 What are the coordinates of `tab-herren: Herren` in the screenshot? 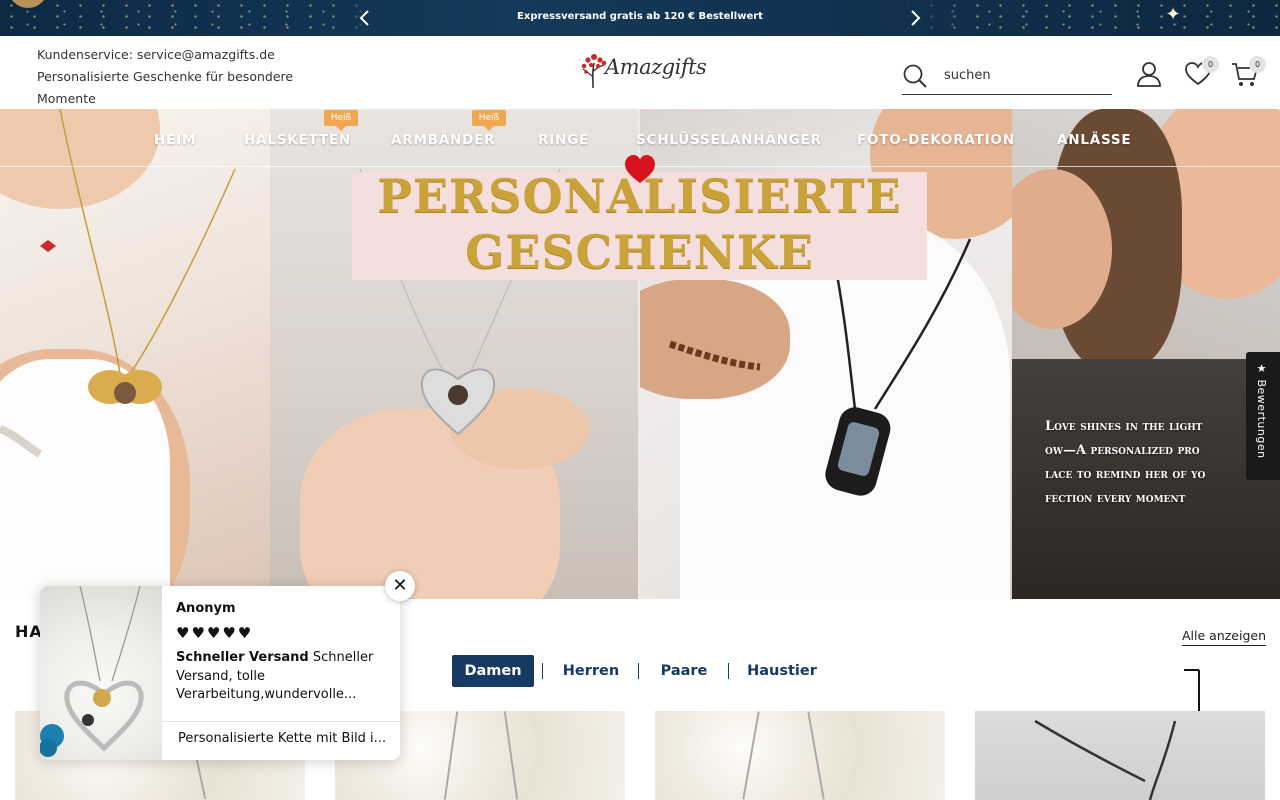 It's located at (591, 671).